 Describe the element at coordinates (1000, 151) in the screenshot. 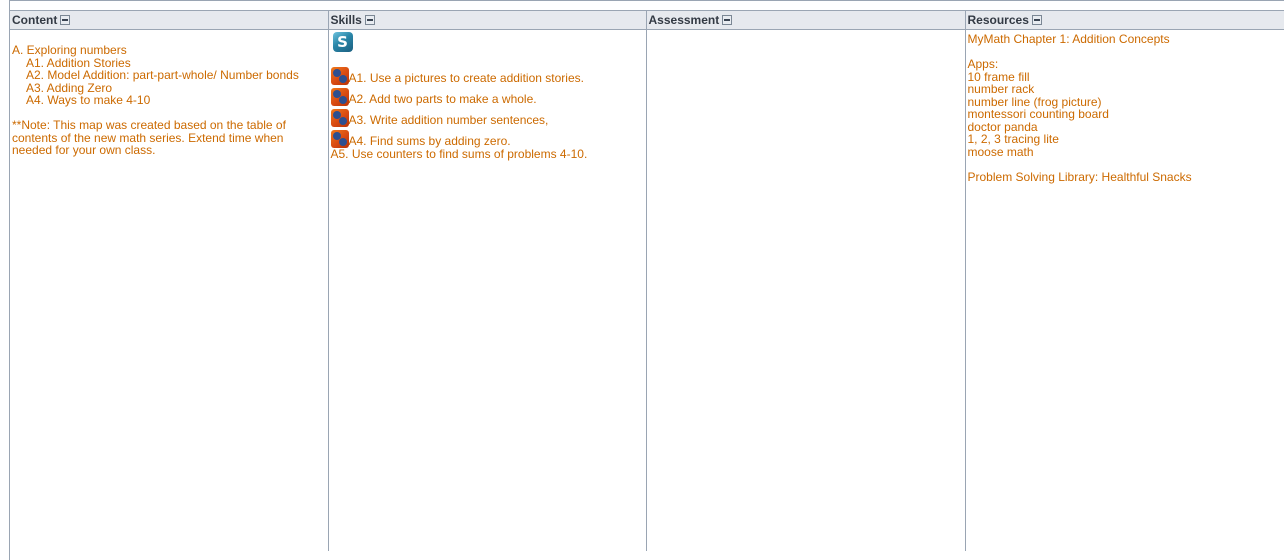

I see `app-item: moose math` at that location.